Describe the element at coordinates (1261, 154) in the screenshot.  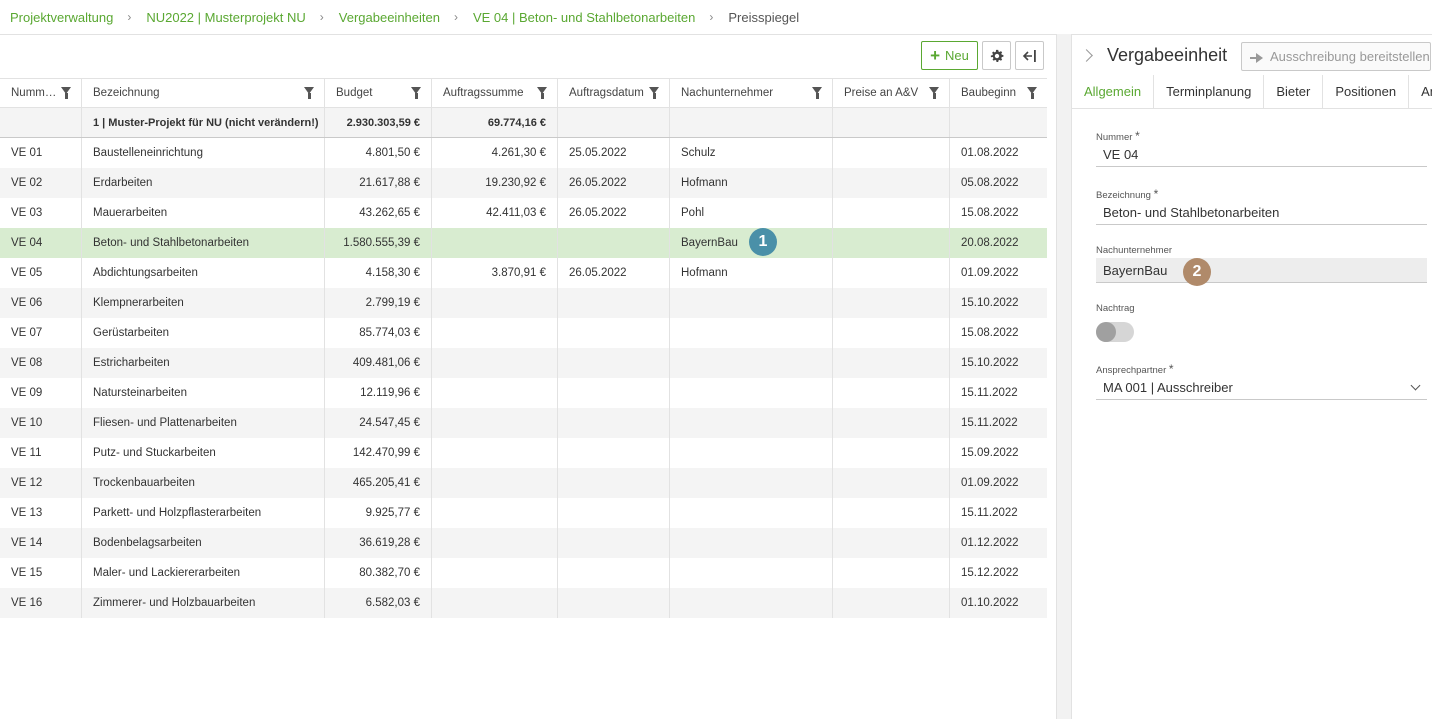
I see `nummer-input: VE 04` at that location.